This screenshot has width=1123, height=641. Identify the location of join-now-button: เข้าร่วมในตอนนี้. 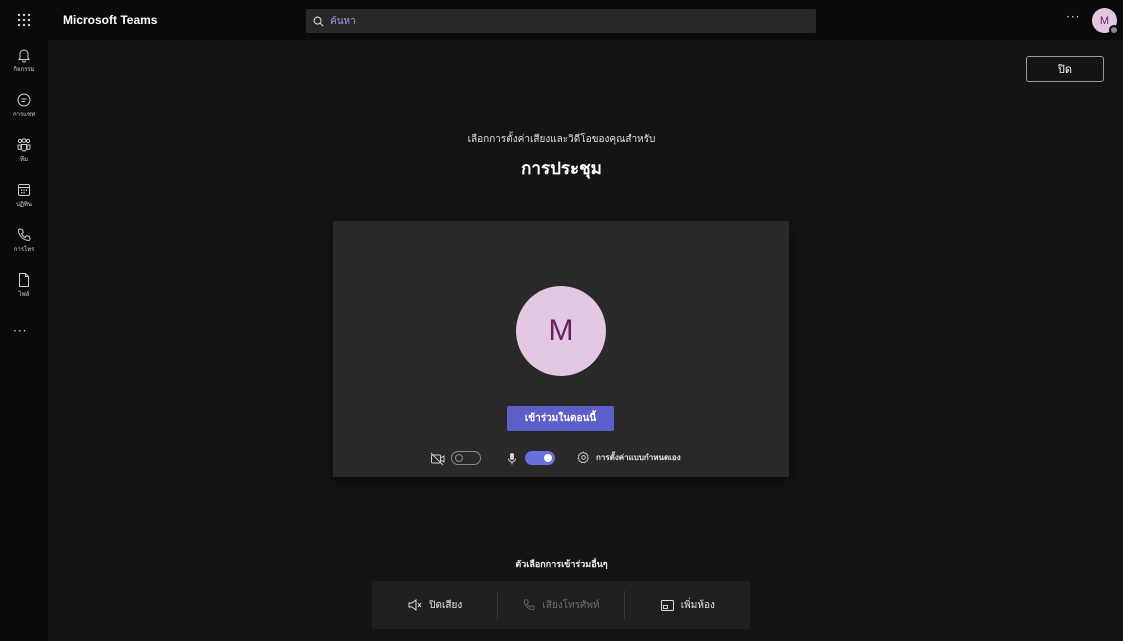
(560, 418).